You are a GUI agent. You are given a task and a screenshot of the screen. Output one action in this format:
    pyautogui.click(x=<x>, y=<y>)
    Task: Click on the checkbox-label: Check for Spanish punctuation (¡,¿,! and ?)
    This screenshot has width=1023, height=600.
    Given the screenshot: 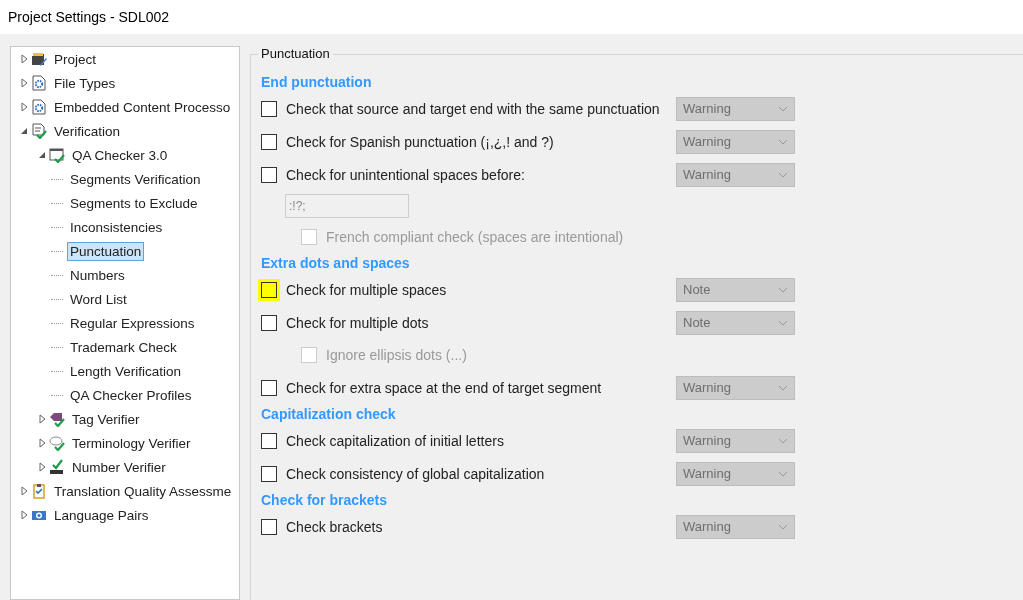 What is the action you would take?
    pyautogui.click(x=420, y=141)
    